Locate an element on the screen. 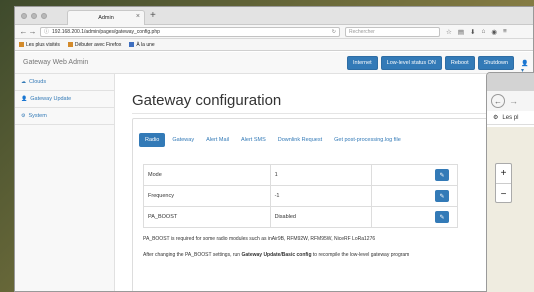 This screenshot has width=534, height=292. search-placeholder: Rechercher is located at coordinates (362, 31).